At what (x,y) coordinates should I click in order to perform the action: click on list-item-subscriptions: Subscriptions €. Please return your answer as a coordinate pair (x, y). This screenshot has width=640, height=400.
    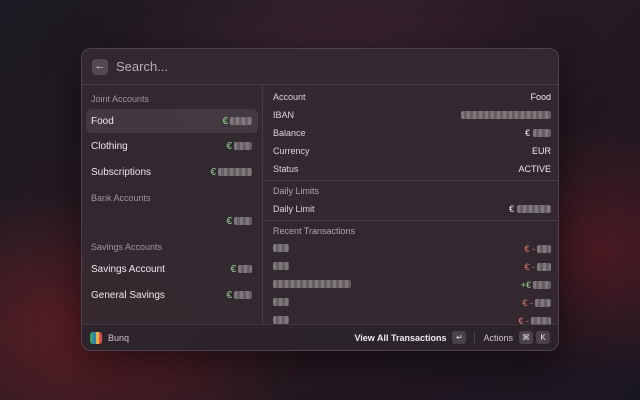
    Looking at the image, I should click on (172, 172).